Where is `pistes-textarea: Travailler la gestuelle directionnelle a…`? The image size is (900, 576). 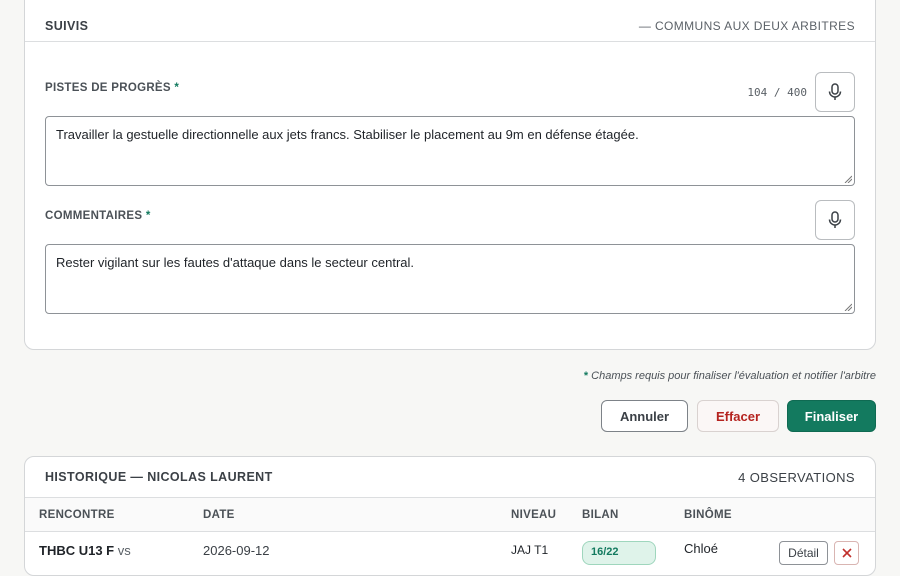 pistes-textarea: Travailler la gestuelle directionnelle a… is located at coordinates (450, 151).